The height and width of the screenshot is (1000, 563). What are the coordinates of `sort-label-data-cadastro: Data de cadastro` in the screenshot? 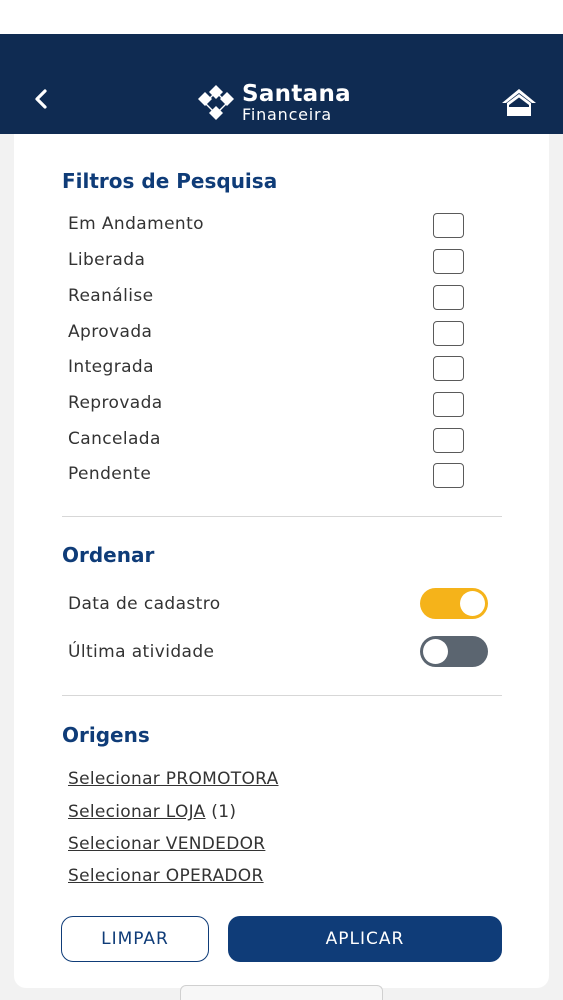 It's located at (144, 604).